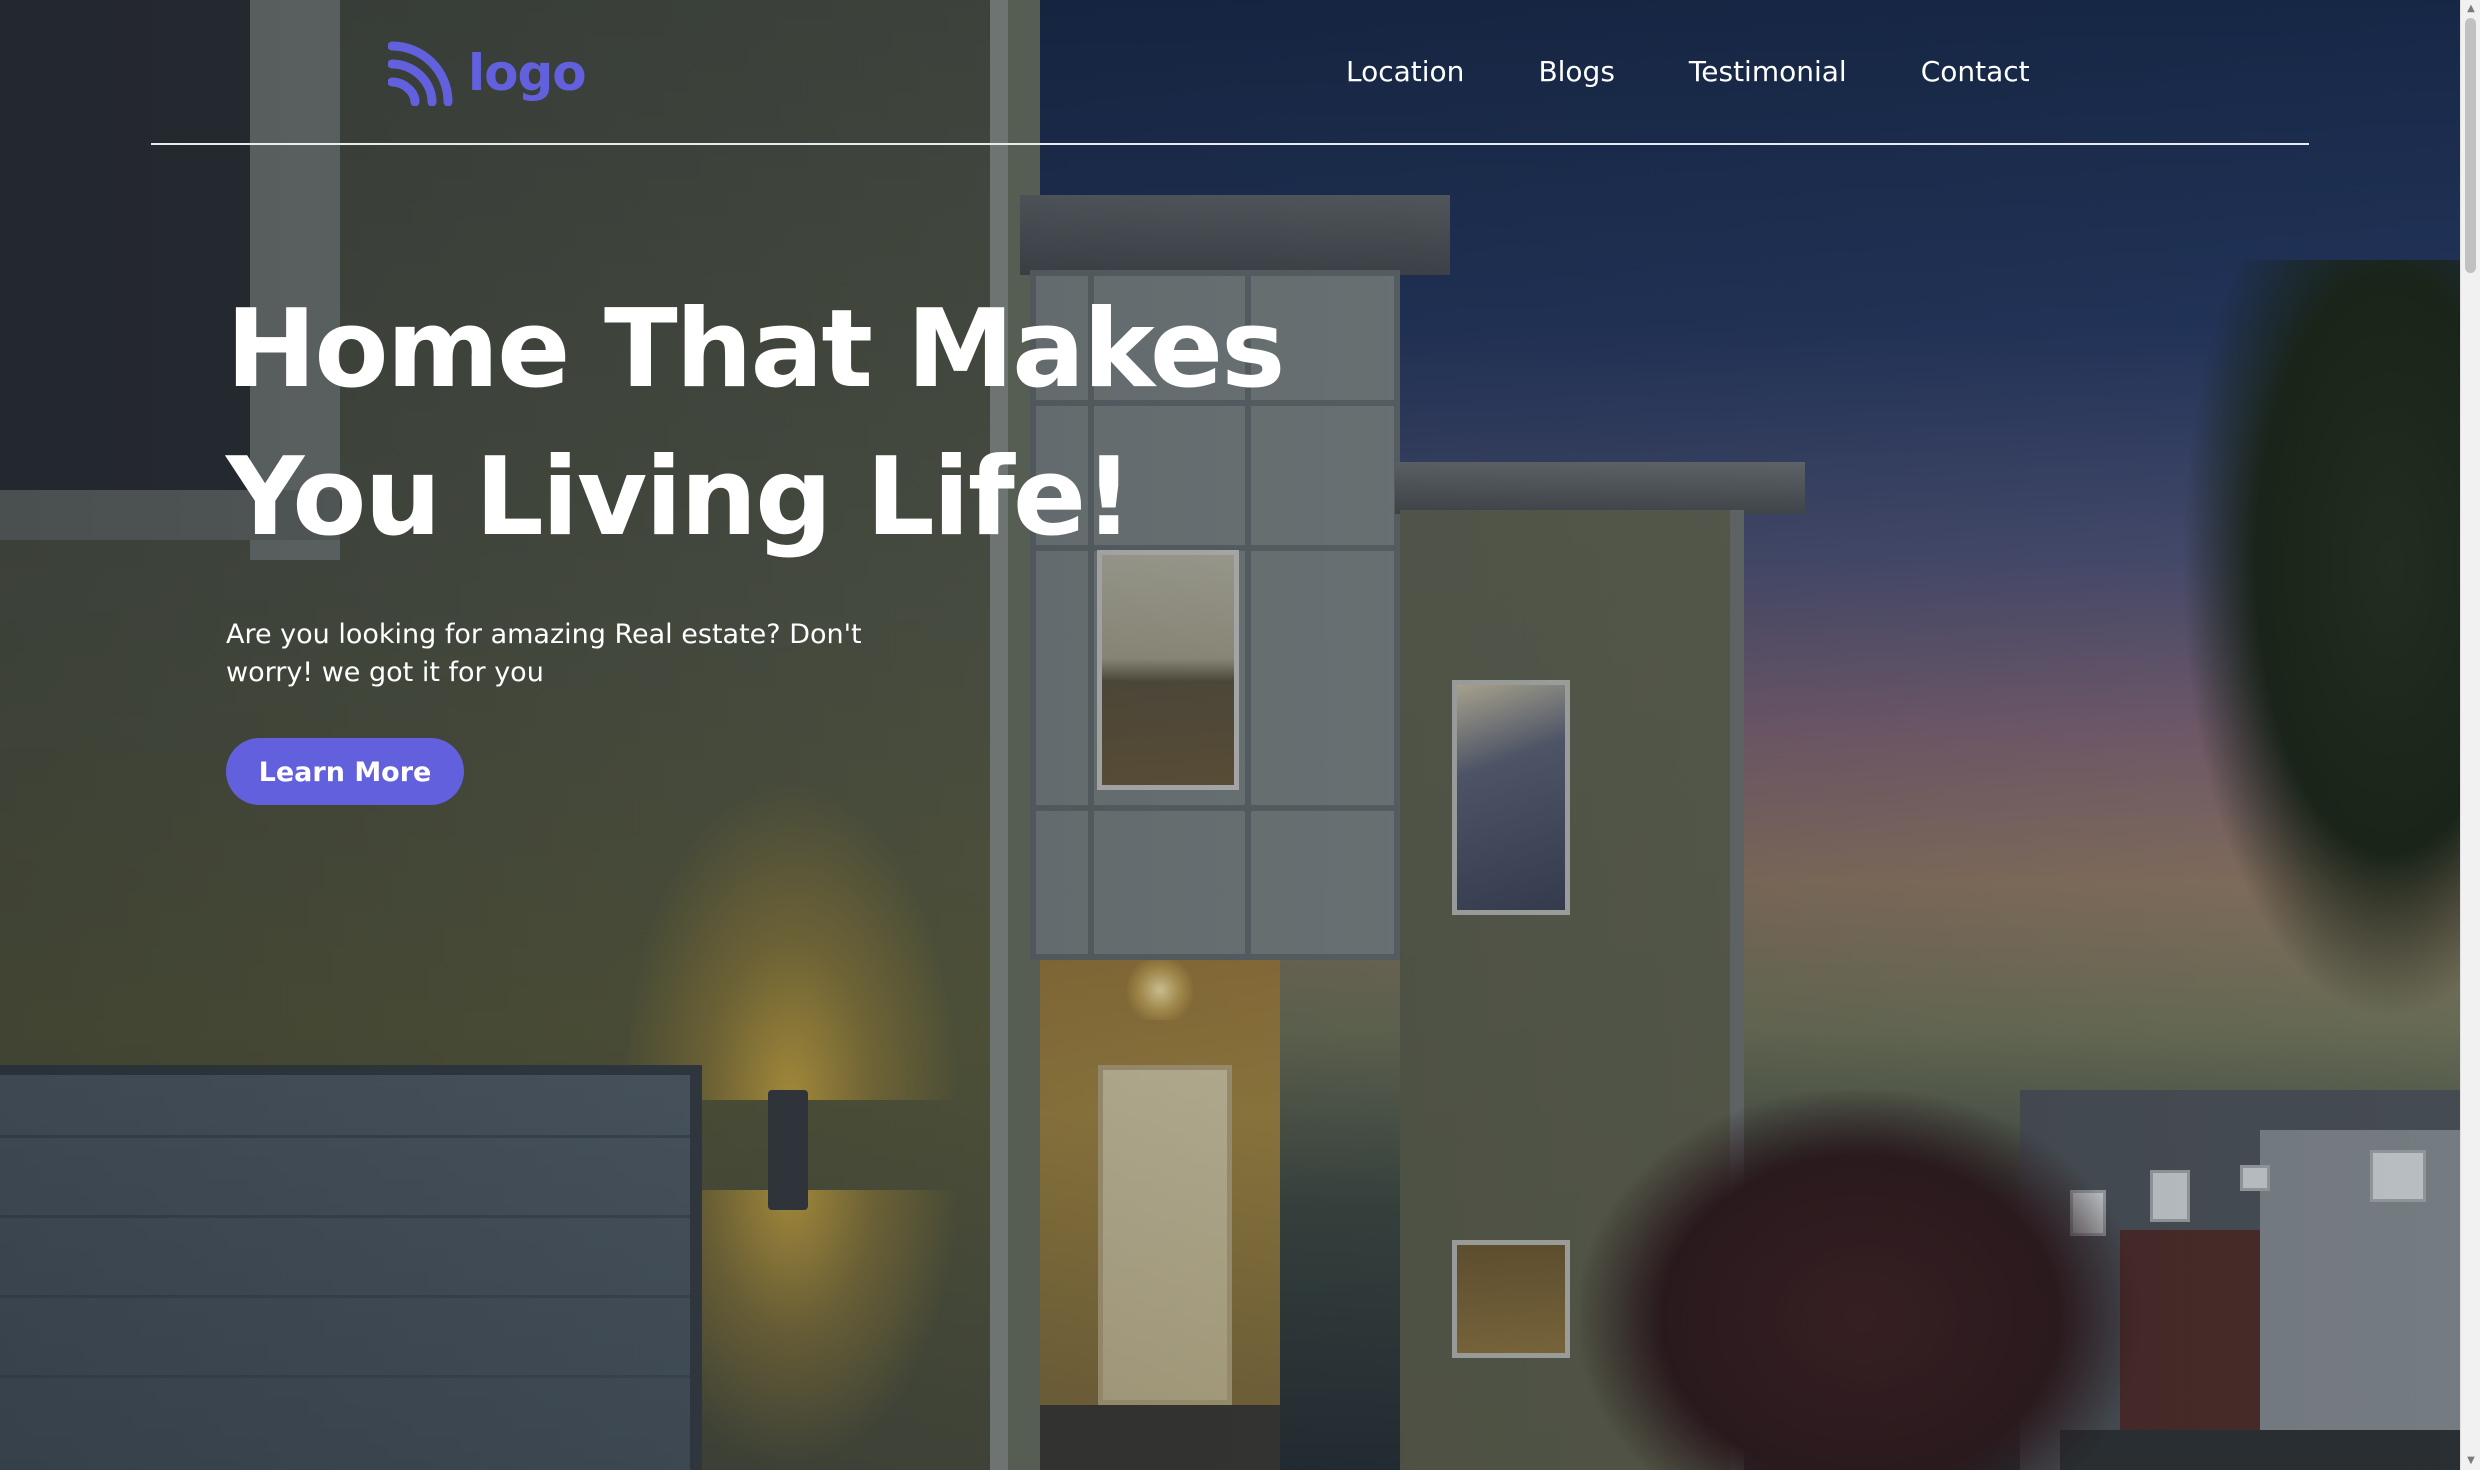  Describe the element at coordinates (2470, 9) in the screenshot. I see `scroll-up-arrow-icon: ▲` at that location.